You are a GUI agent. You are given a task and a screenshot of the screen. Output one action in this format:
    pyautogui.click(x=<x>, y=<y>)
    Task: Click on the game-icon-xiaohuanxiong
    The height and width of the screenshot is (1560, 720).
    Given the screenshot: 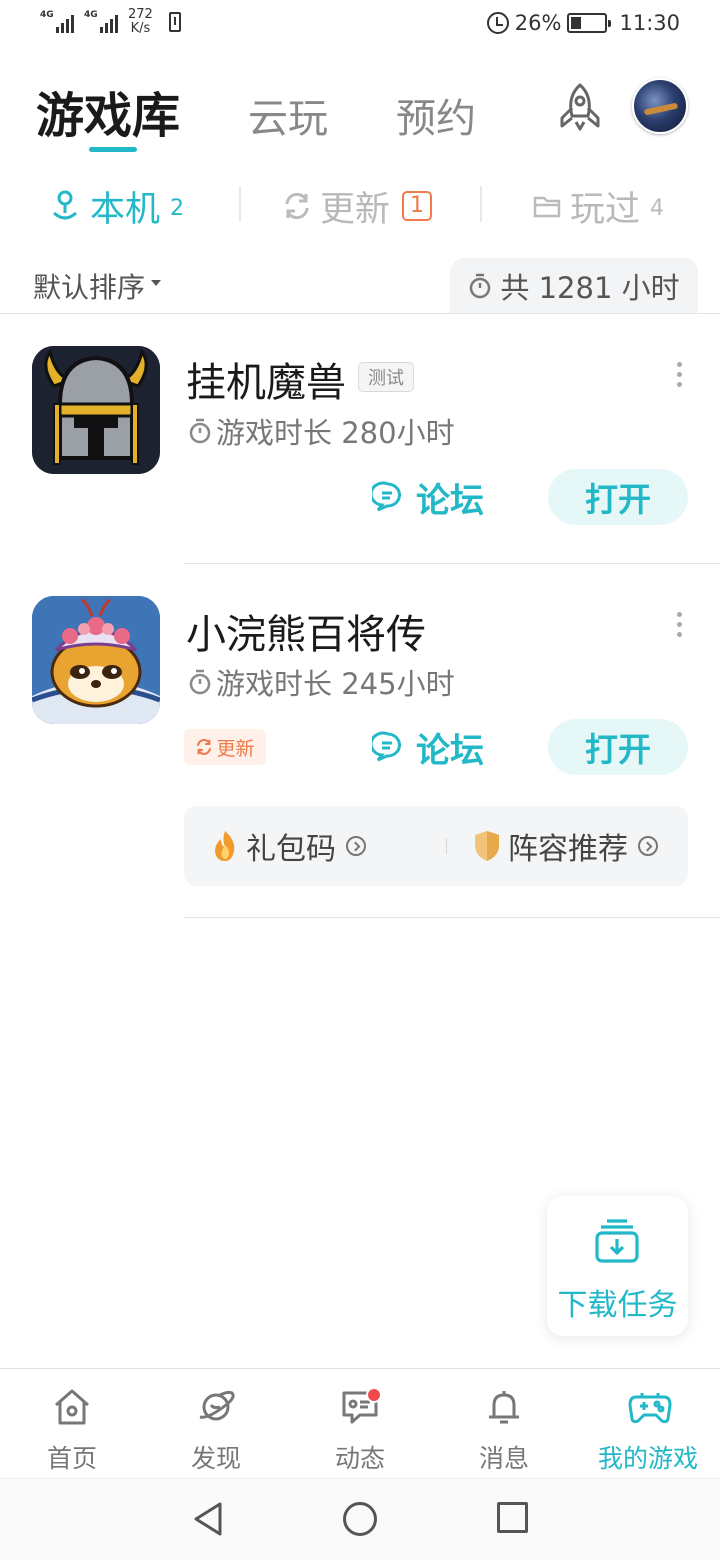 What is the action you would take?
    pyautogui.click(x=96, y=660)
    